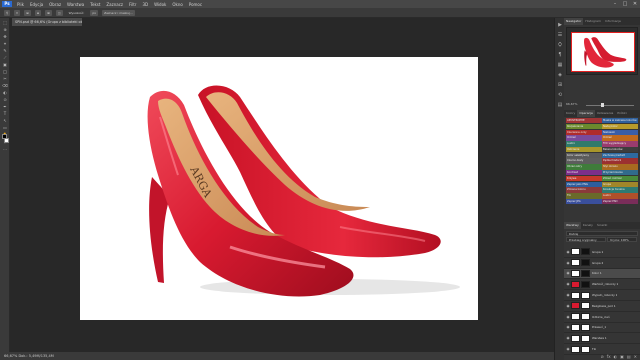 The image size is (640, 360). Describe the element at coordinates (620, 126) in the screenshot. I see `action-button: Nadaj kolor` at that location.